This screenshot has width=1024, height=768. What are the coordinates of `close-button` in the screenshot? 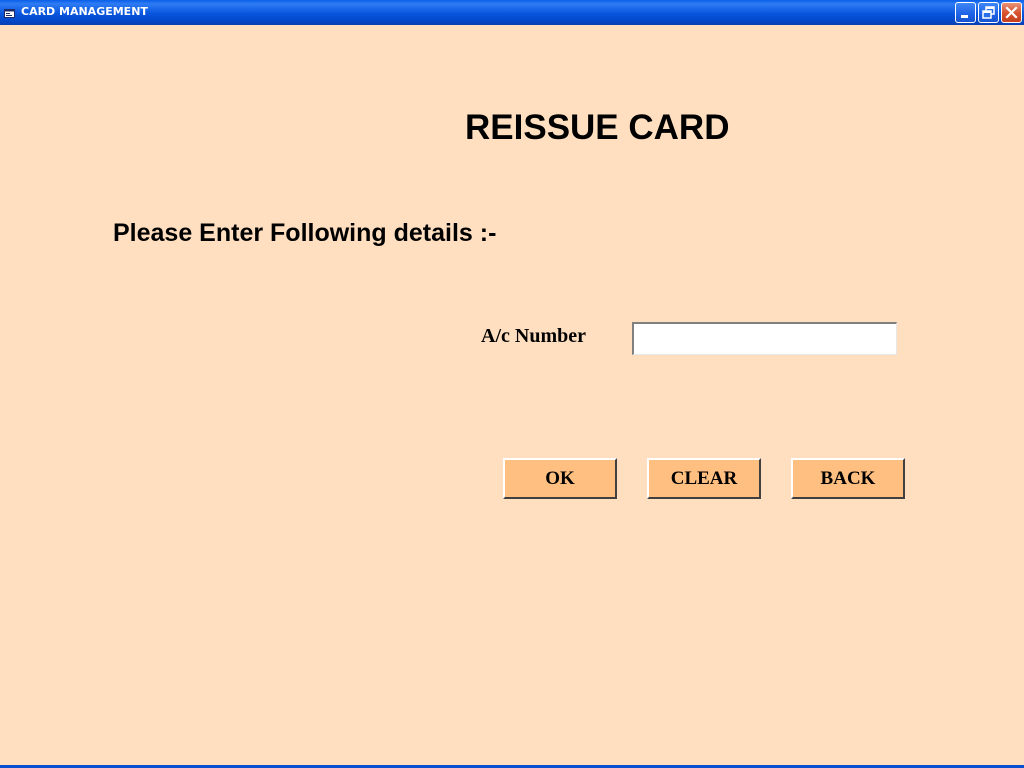 It's located at (1011, 12).